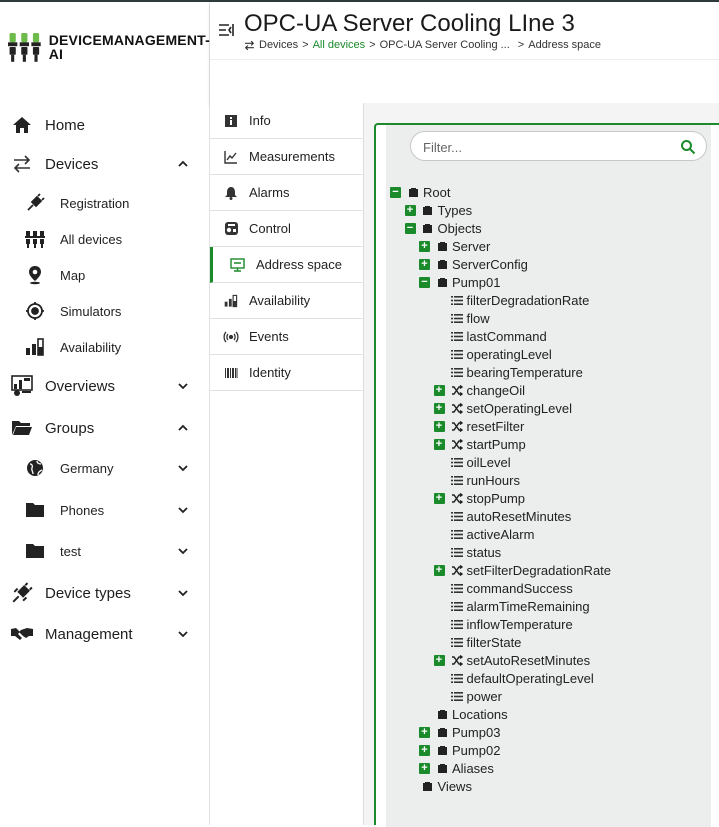 The width and height of the screenshot is (719, 827). What do you see at coordinates (35, 468) in the screenshot?
I see `globe-icon` at bounding box center [35, 468].